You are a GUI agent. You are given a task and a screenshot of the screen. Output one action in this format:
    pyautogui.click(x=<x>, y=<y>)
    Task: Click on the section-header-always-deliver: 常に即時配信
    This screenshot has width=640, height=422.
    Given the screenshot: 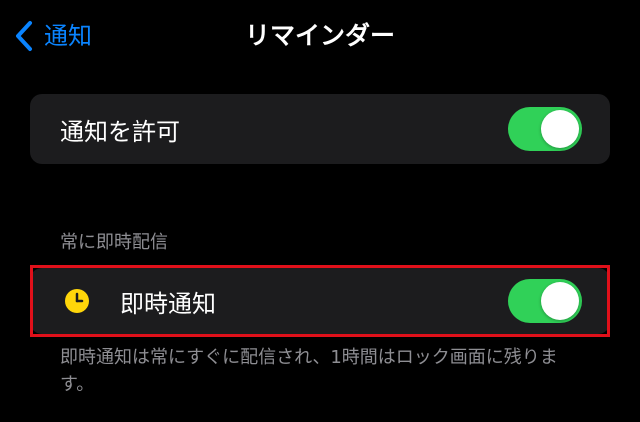 What is the action you would take?
    pyautogui.click(x=114, y=242)
    